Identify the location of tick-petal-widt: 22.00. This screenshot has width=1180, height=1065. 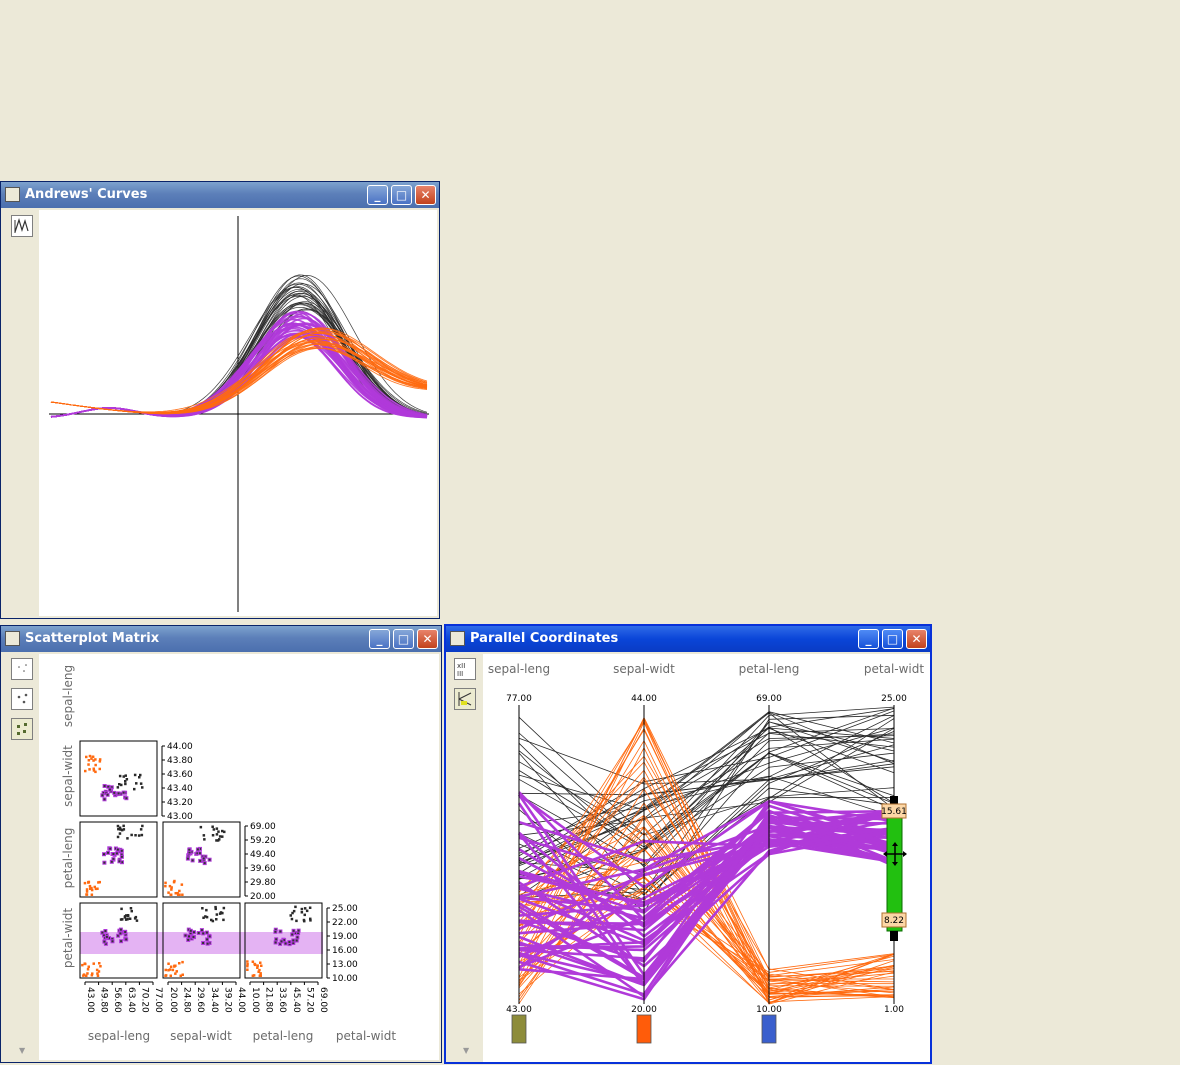
(345, 923).